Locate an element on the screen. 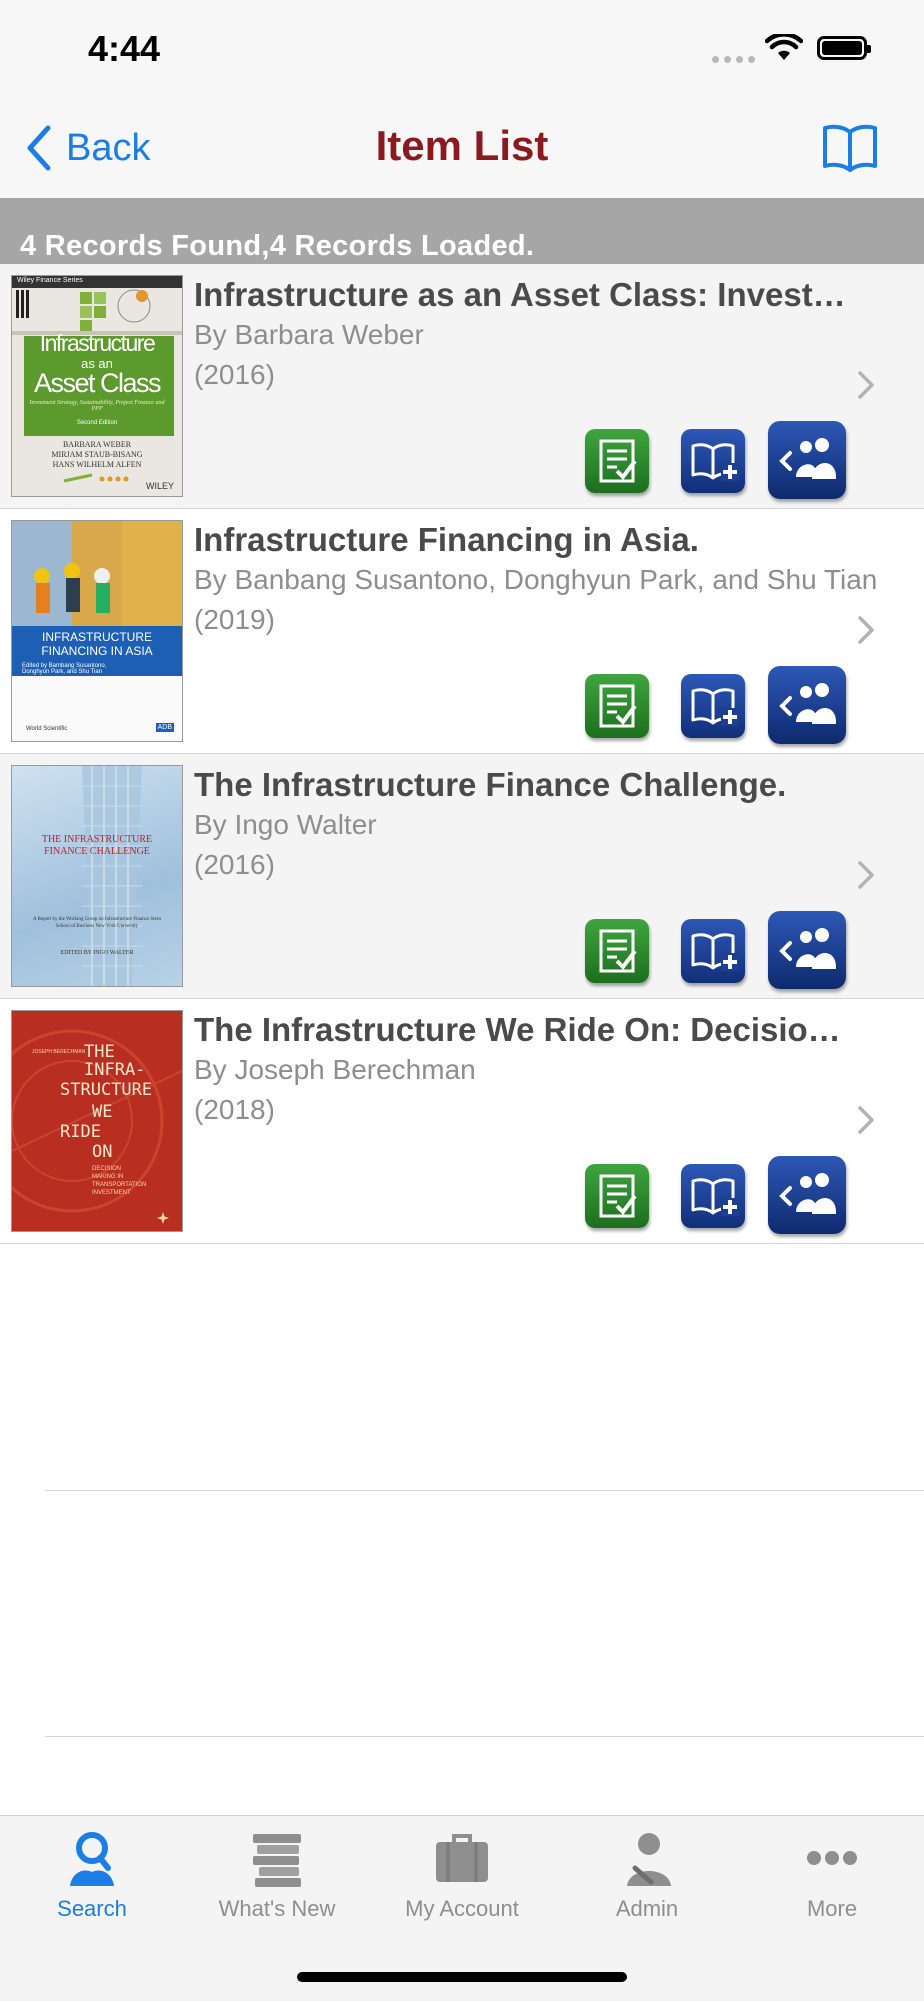 The image size is (924, 2001). cover-title-line: THE is located at coordinates (99, 1052).